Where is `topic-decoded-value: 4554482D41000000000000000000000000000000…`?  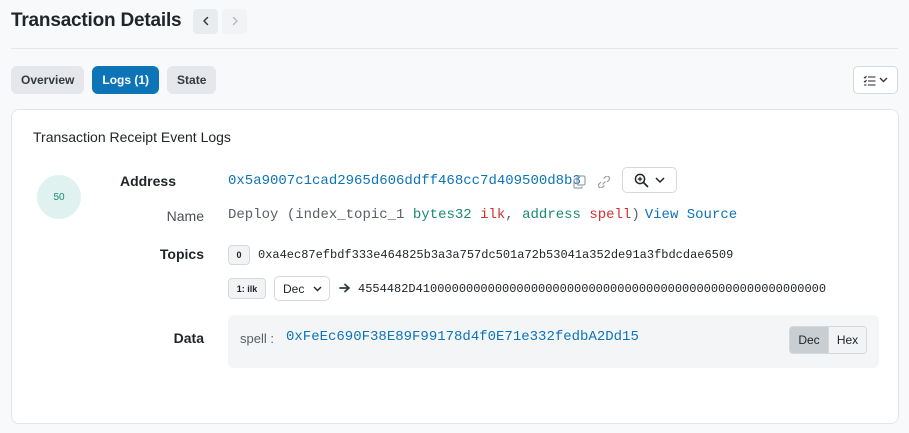
topic-decoded-value: 4554482D41000000000000000000000000000000… is located at coordinates (592, 289).